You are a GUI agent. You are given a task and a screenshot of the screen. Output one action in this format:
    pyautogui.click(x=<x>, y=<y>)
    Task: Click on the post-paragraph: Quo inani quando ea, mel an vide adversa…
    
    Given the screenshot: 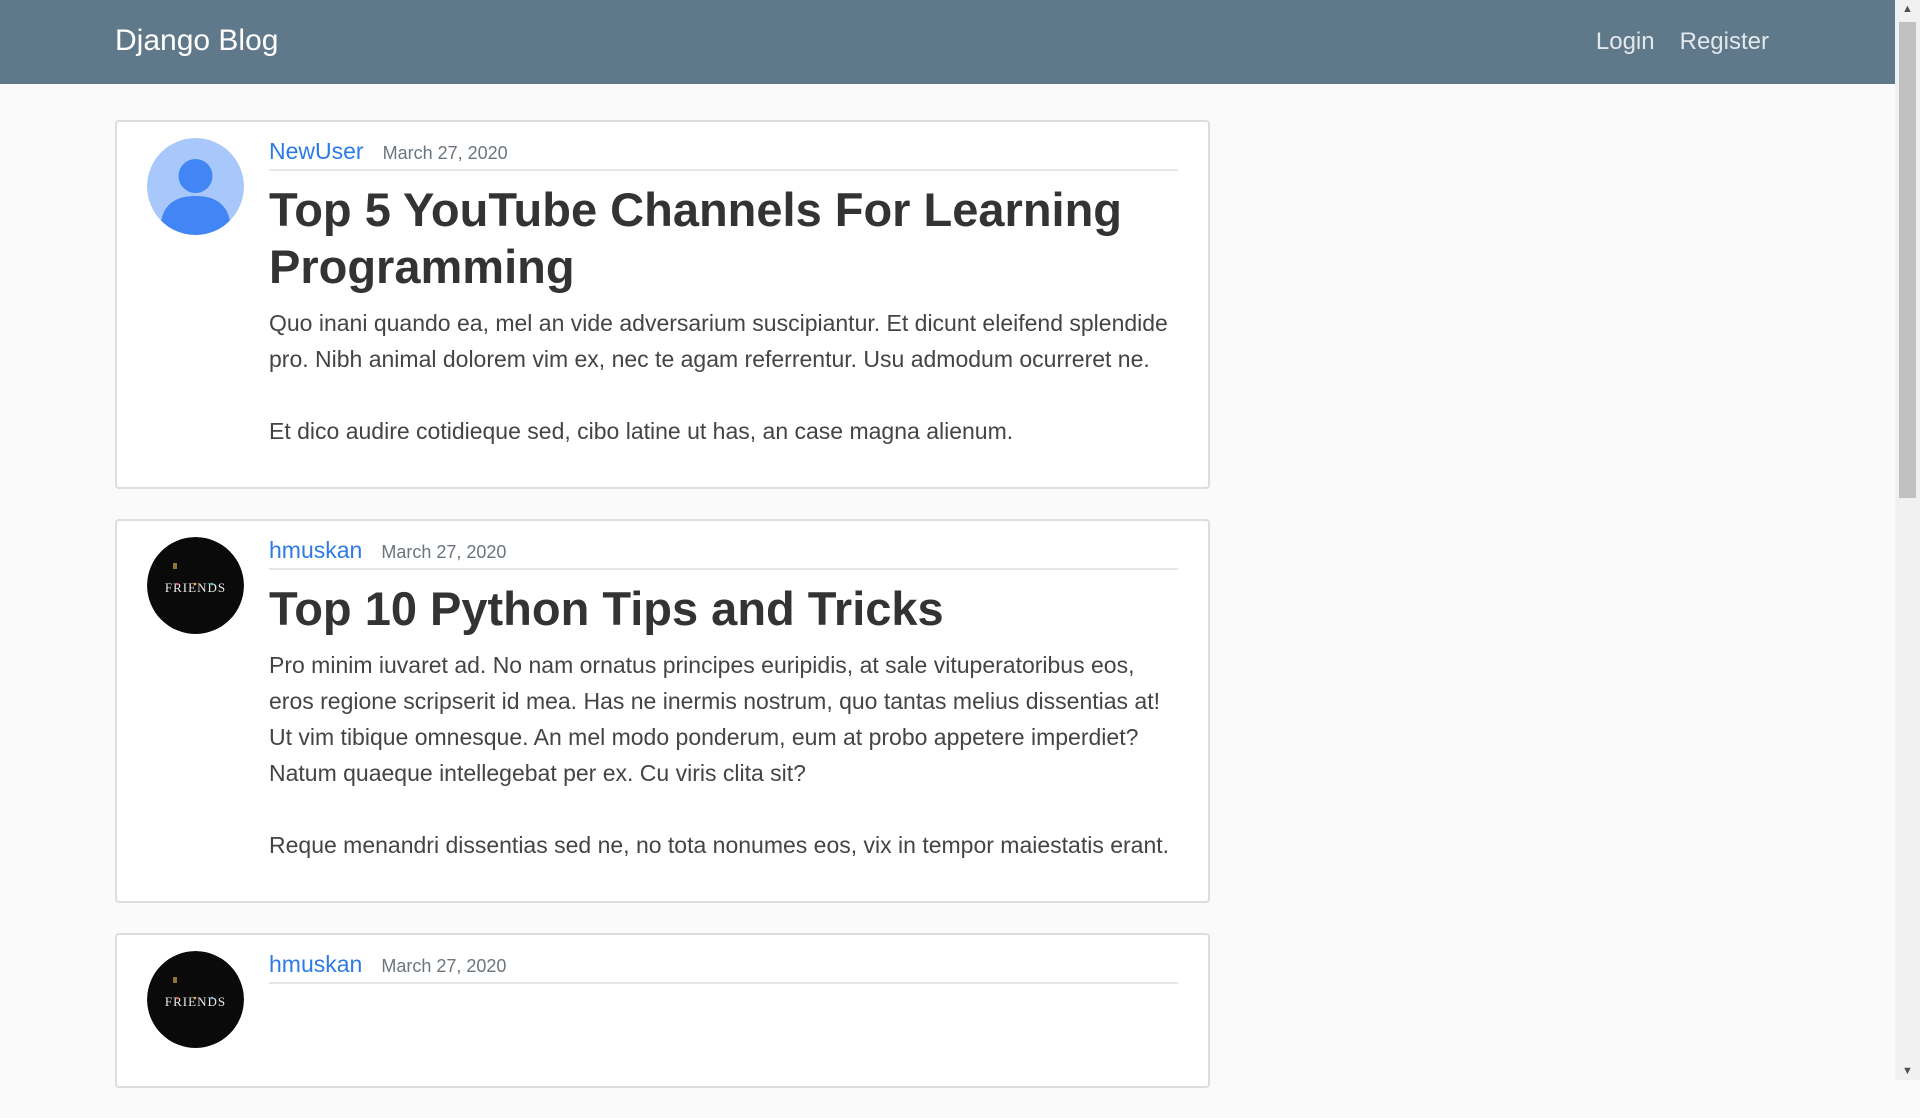 What is the action you would take?
    pyautogui.click(x=718, y=341)
    